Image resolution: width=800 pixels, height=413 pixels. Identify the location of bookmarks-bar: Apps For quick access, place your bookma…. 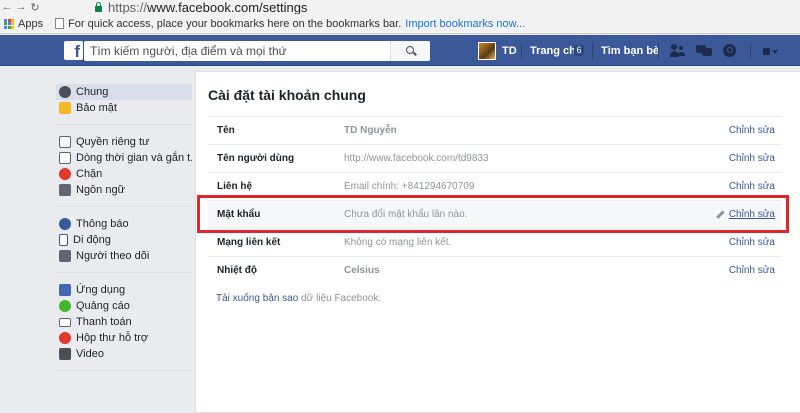
(400, 24).